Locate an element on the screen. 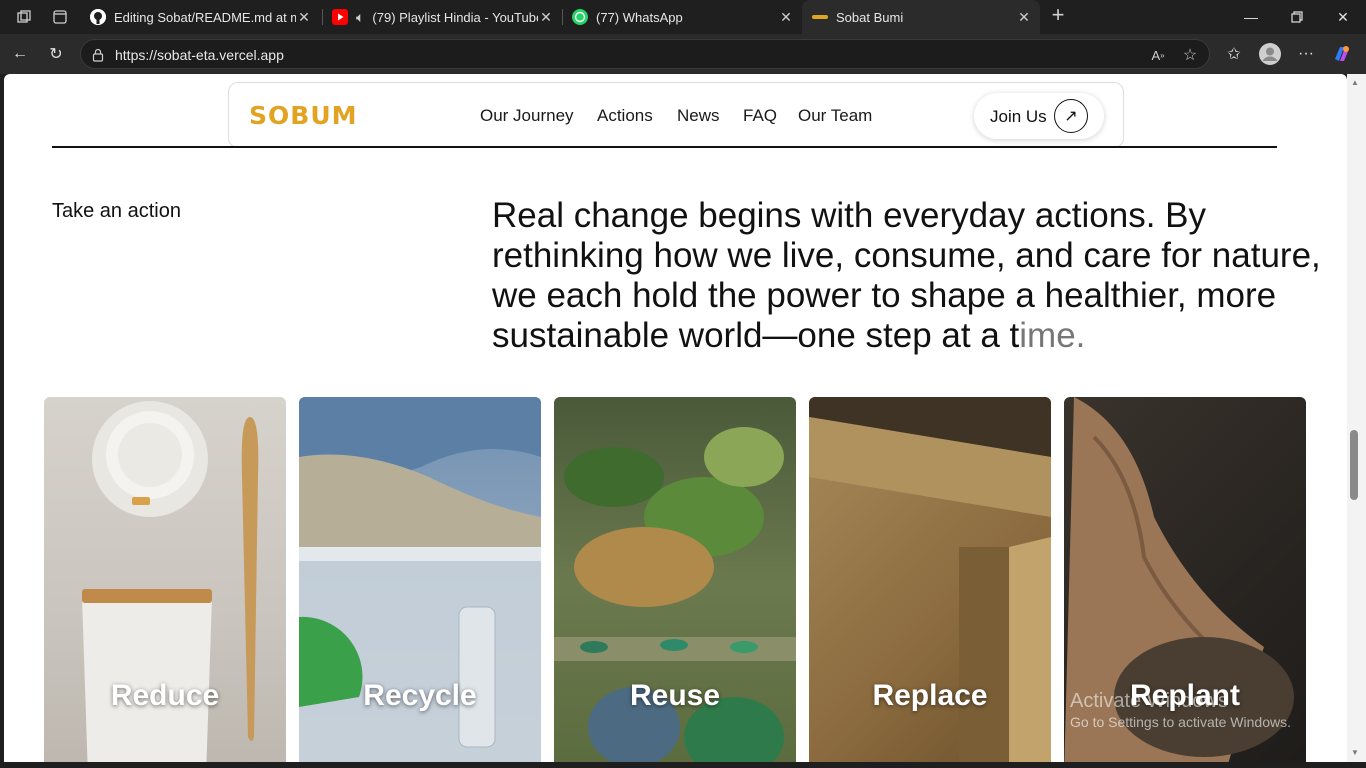 The image size is (1366, 768). restore-icon is located at coordinates (1297, 17).